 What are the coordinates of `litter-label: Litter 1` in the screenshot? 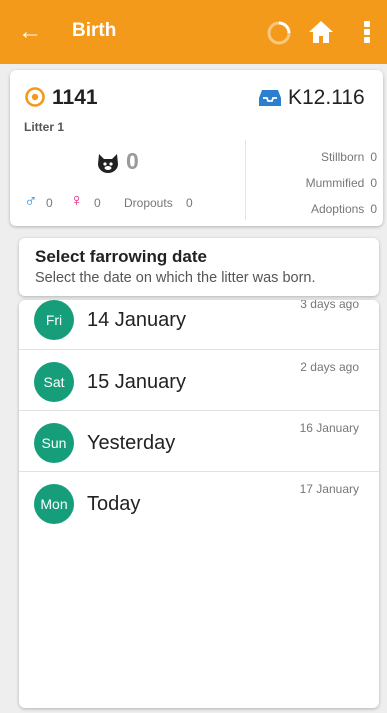 It's located at (44, 127).